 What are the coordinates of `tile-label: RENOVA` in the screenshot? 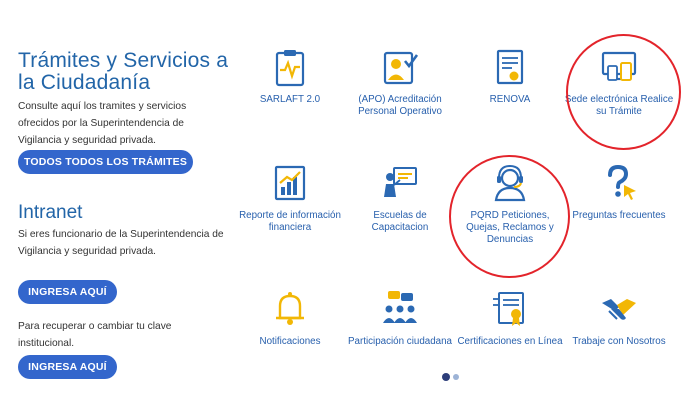 It's located at (510, 99).